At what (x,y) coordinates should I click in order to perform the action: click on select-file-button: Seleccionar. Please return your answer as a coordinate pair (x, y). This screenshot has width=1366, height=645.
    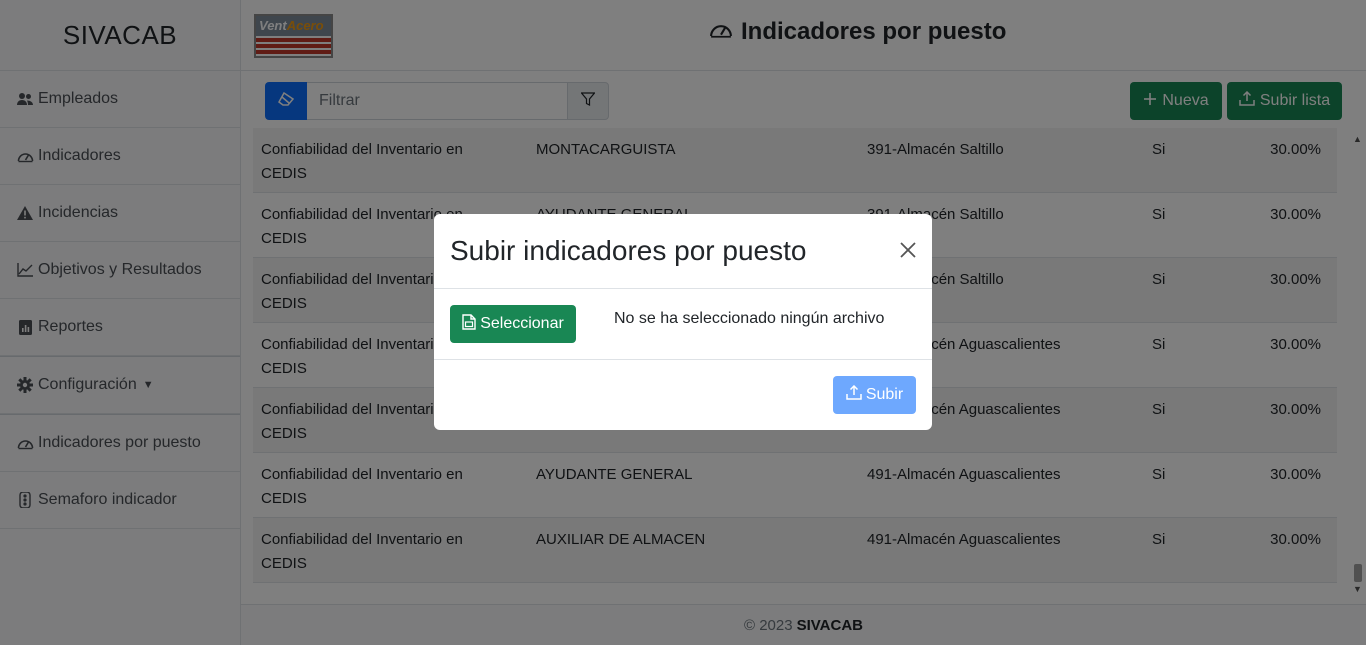
    Looking at the image, I should click on (513, 324).